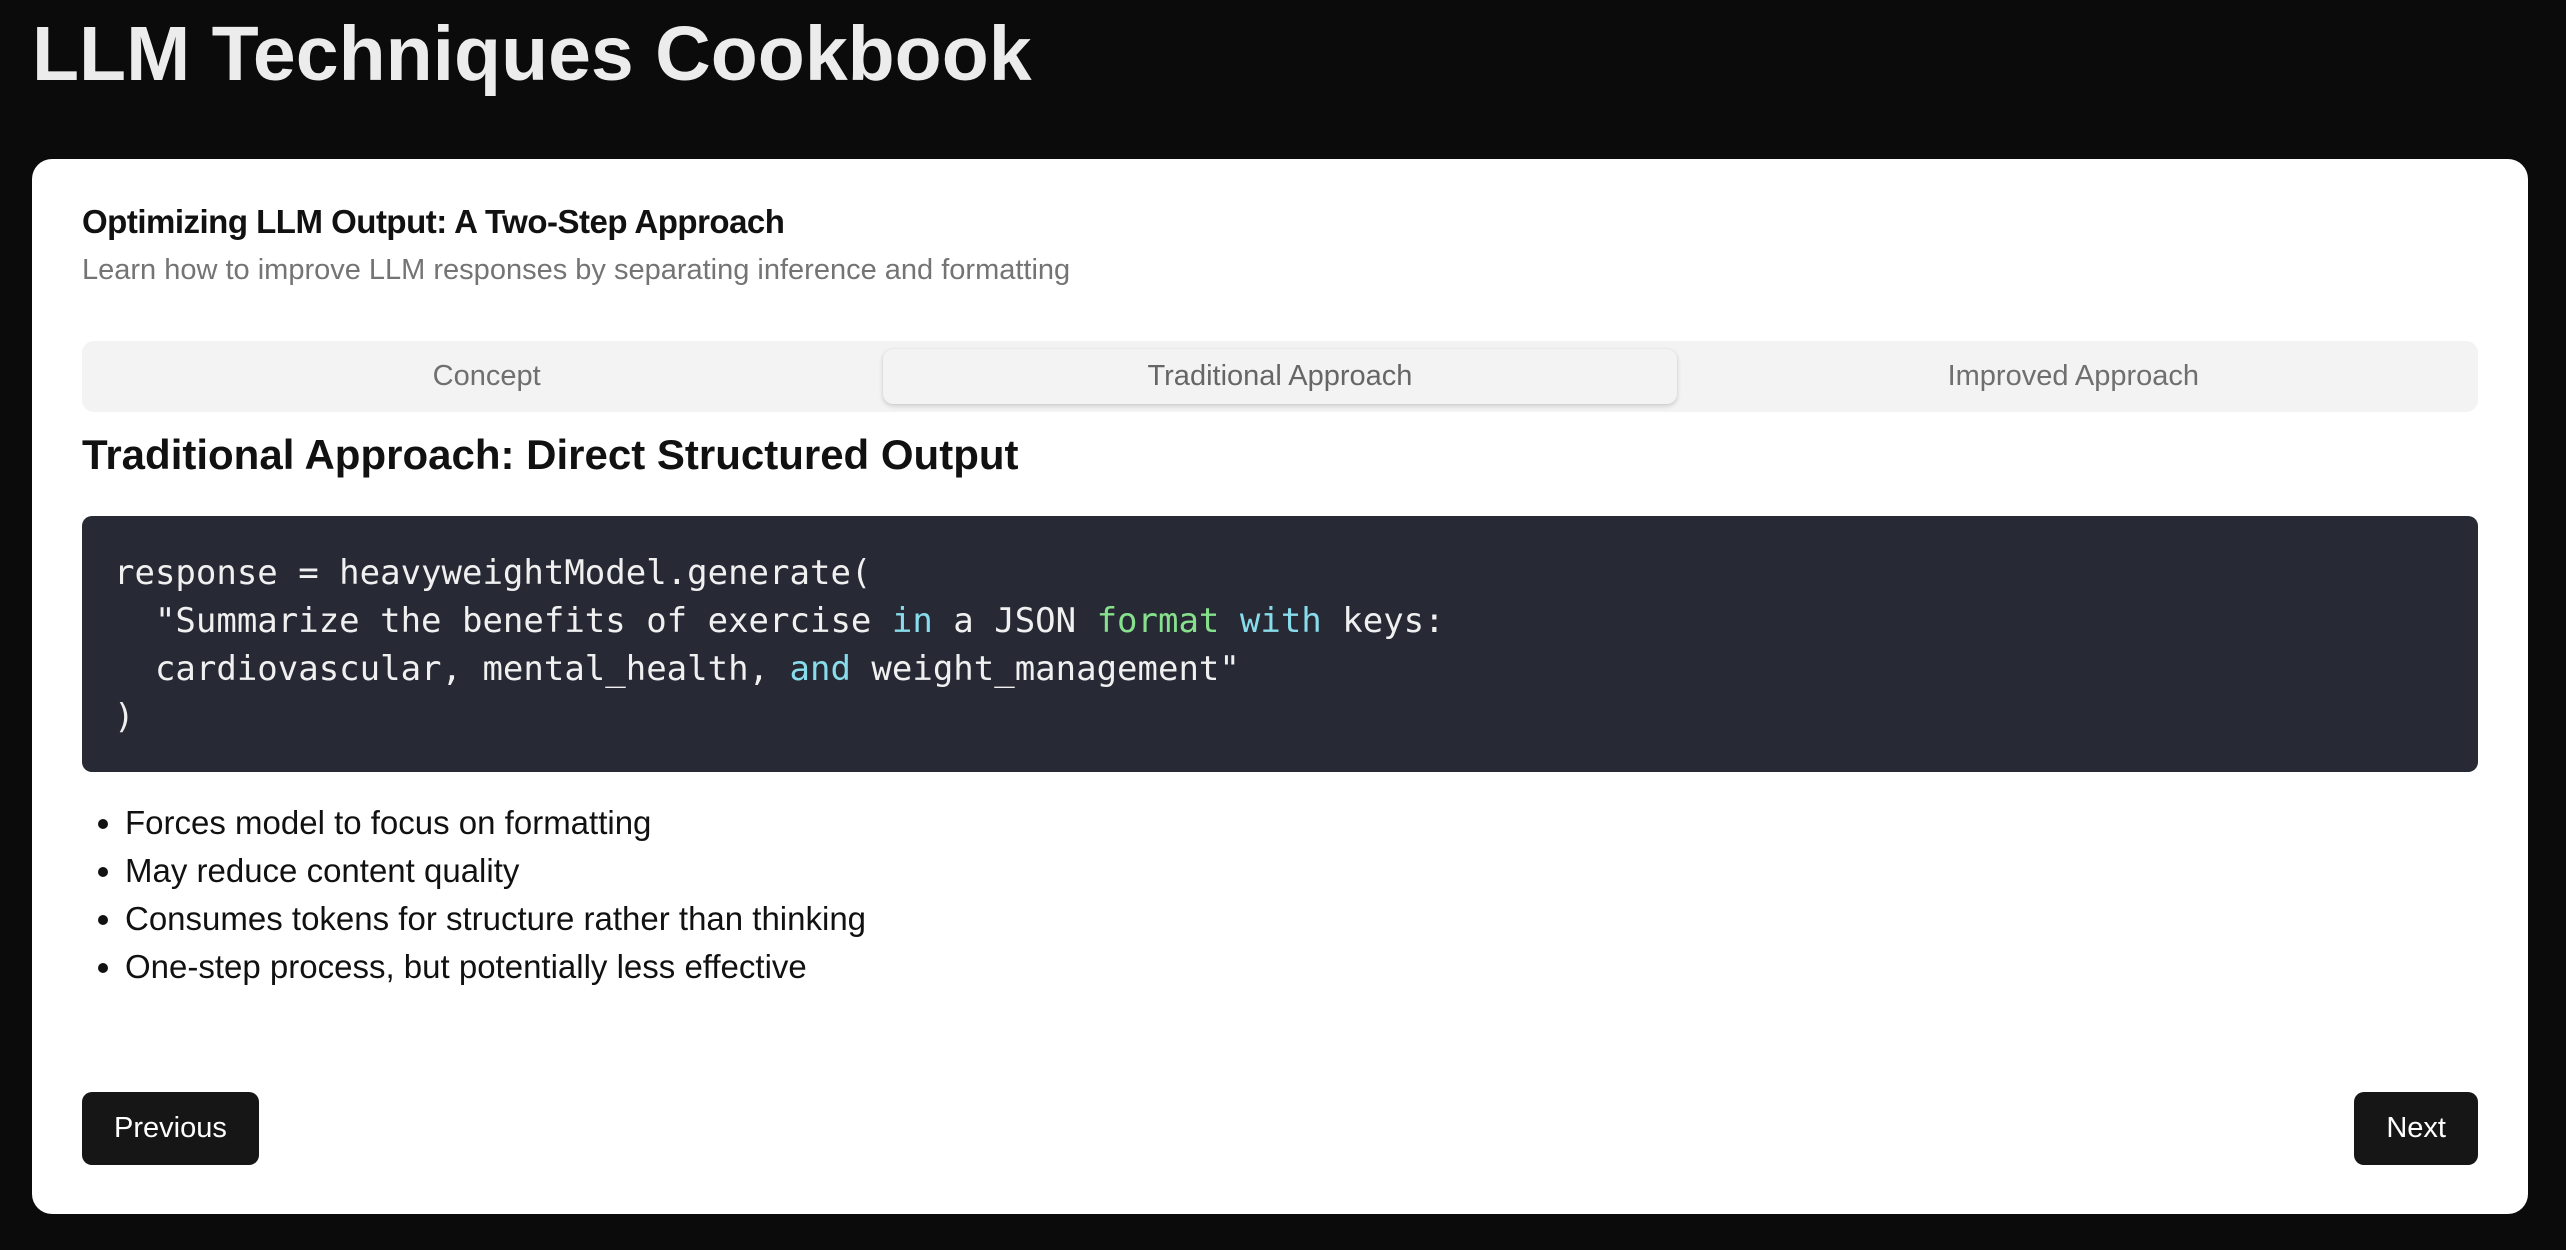 The width and height of the screenshot is (2566, 1250). I want to click on tab-concept: Concept, so click(486, 376).